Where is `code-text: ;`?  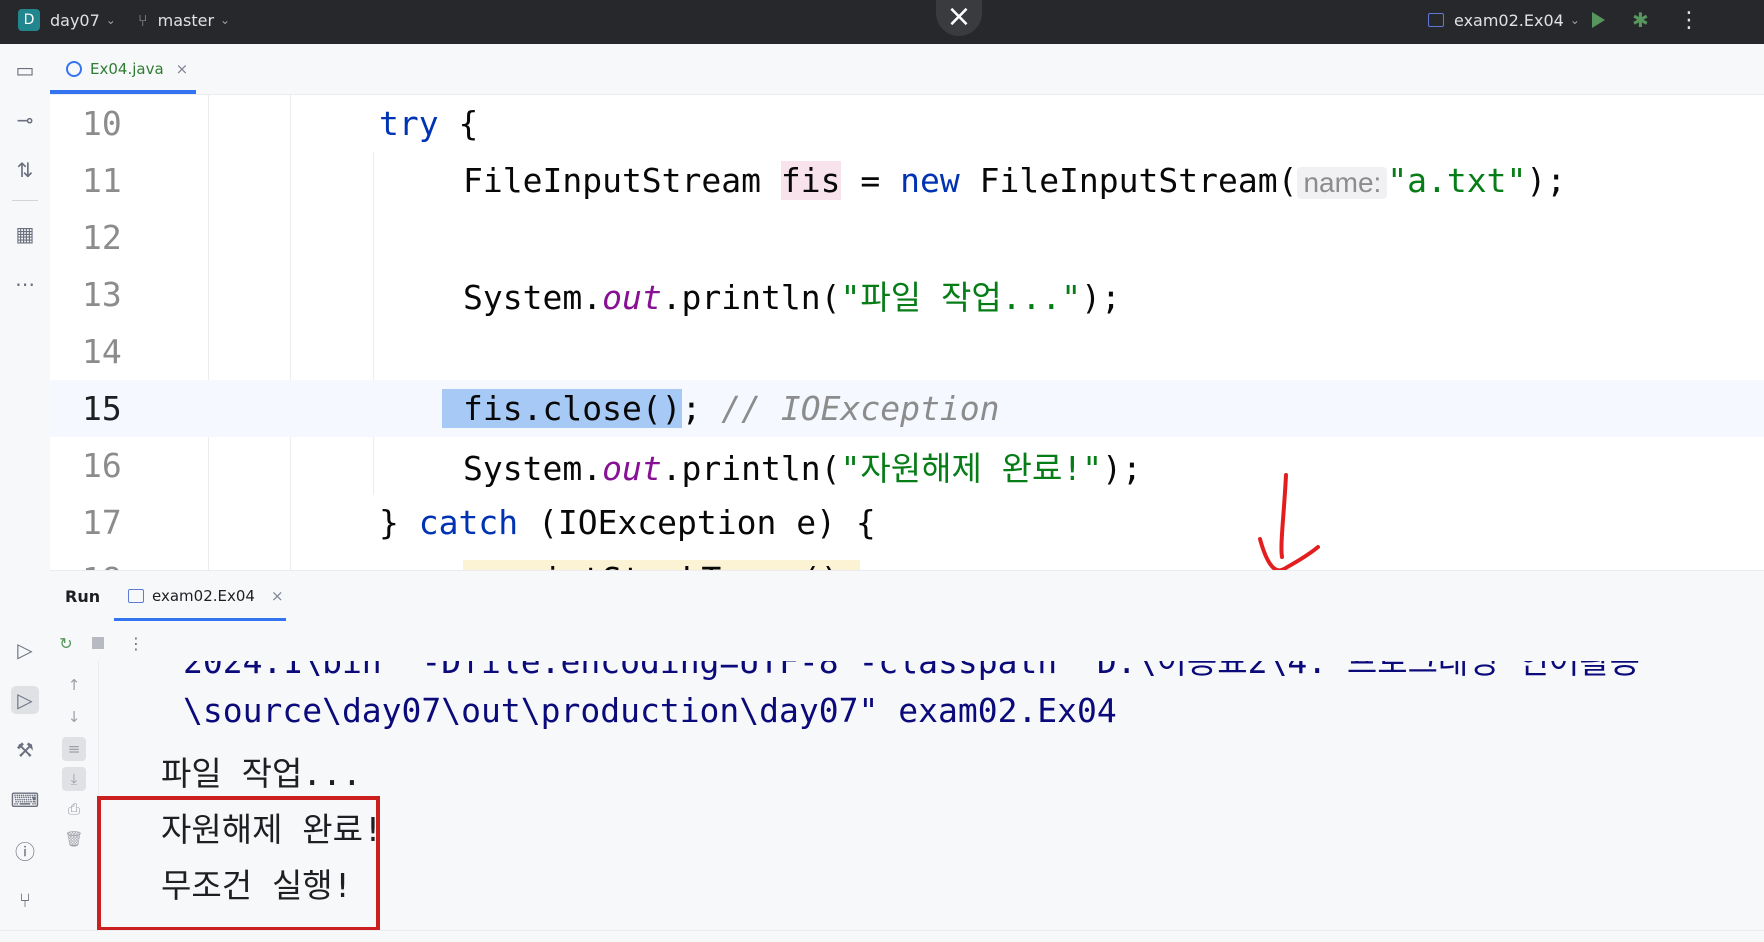 code-text: ; is located at coordinates (691, 408).